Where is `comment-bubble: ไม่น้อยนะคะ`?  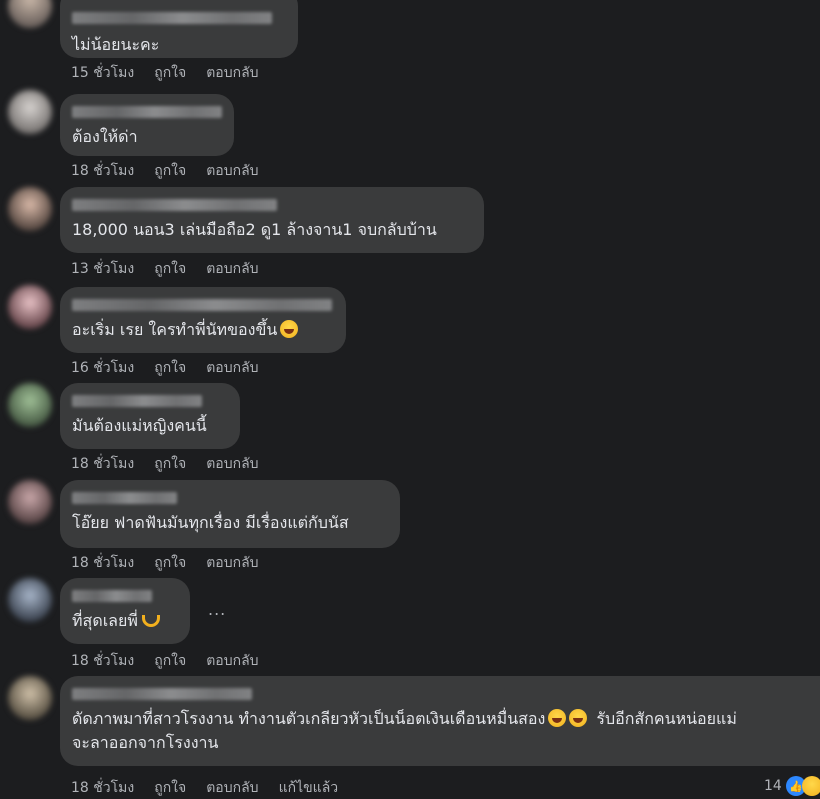 comment-bubble: ไม่น้อยนะคะ is located at coordinates (179, 29).